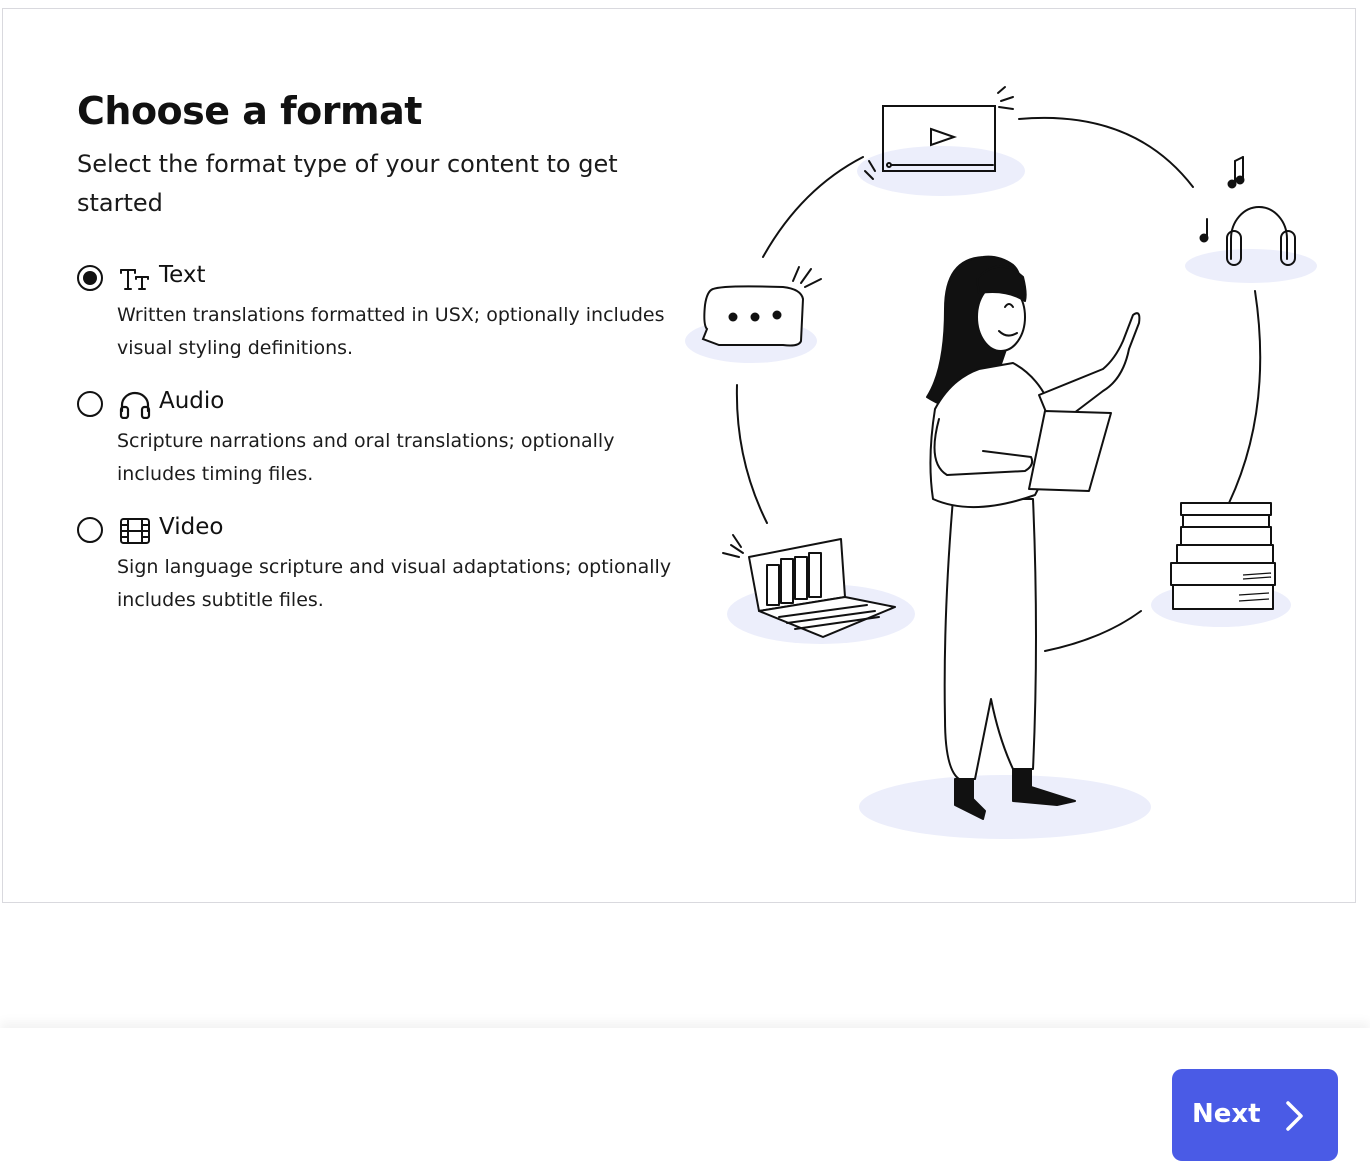 This screenshot has width=1370, height=1170. What do you see at coordinates (182, 275) in the screenshot?
I see `format-option-label: Text` at bounding box center [182, 275].